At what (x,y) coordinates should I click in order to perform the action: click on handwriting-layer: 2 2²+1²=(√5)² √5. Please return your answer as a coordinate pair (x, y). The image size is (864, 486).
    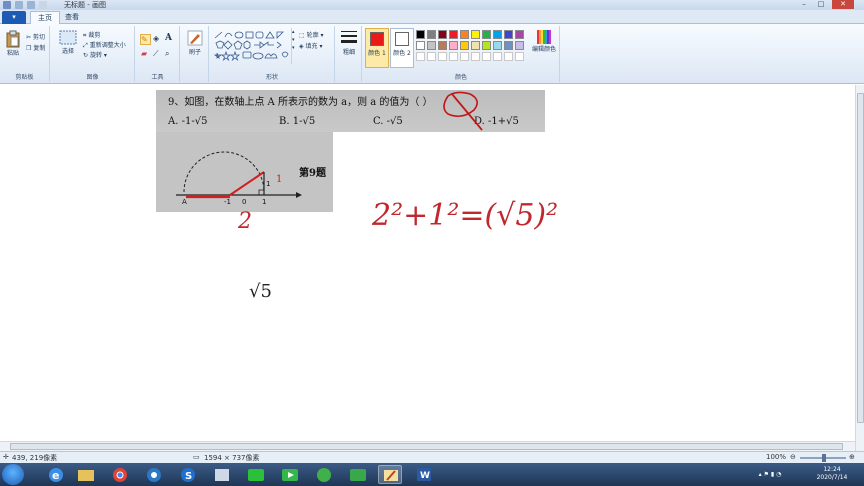
    Looking at the image, I should click on (397, 250).